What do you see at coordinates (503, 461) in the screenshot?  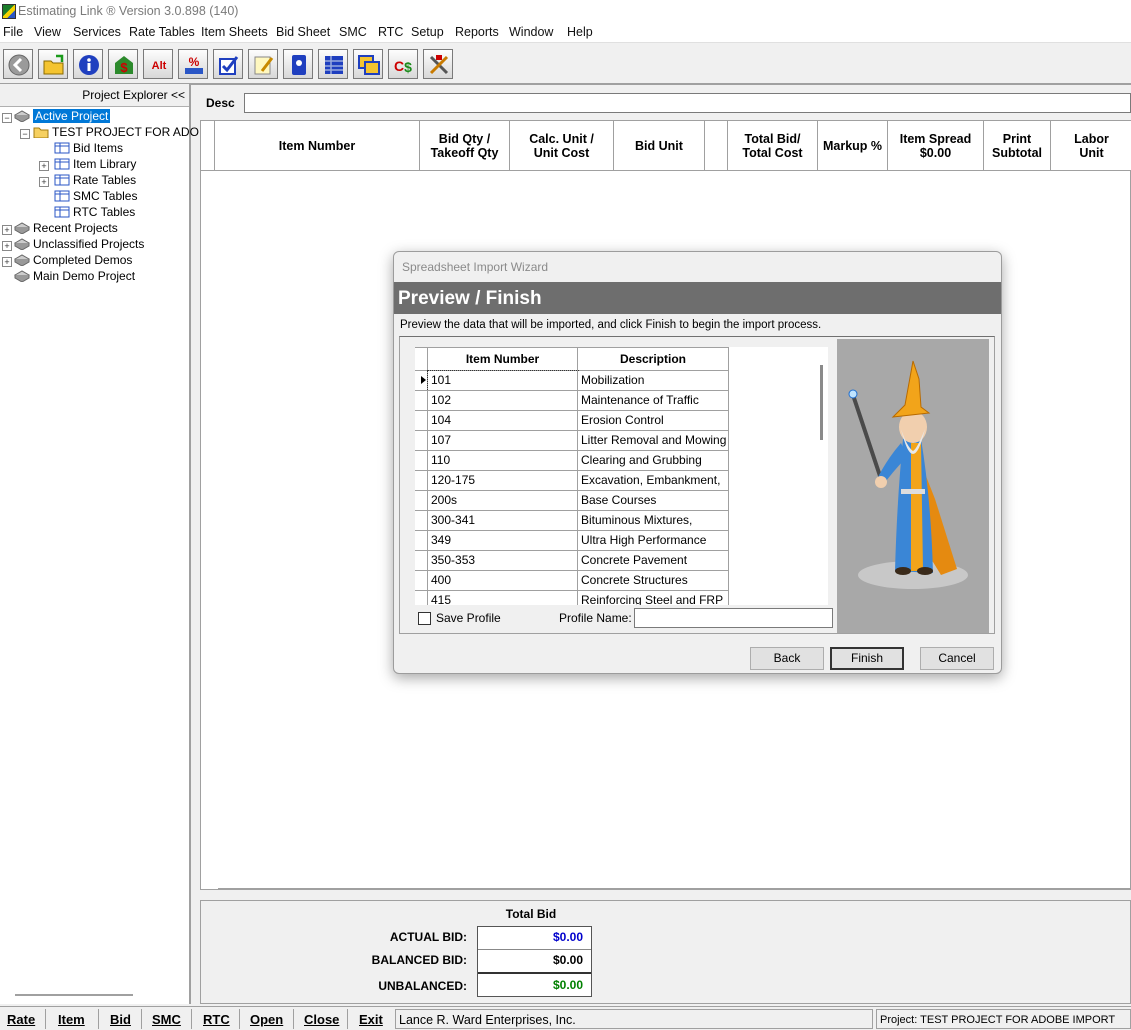 I see `preview-cell-item-number: 110` at bounding box center [503, 461].